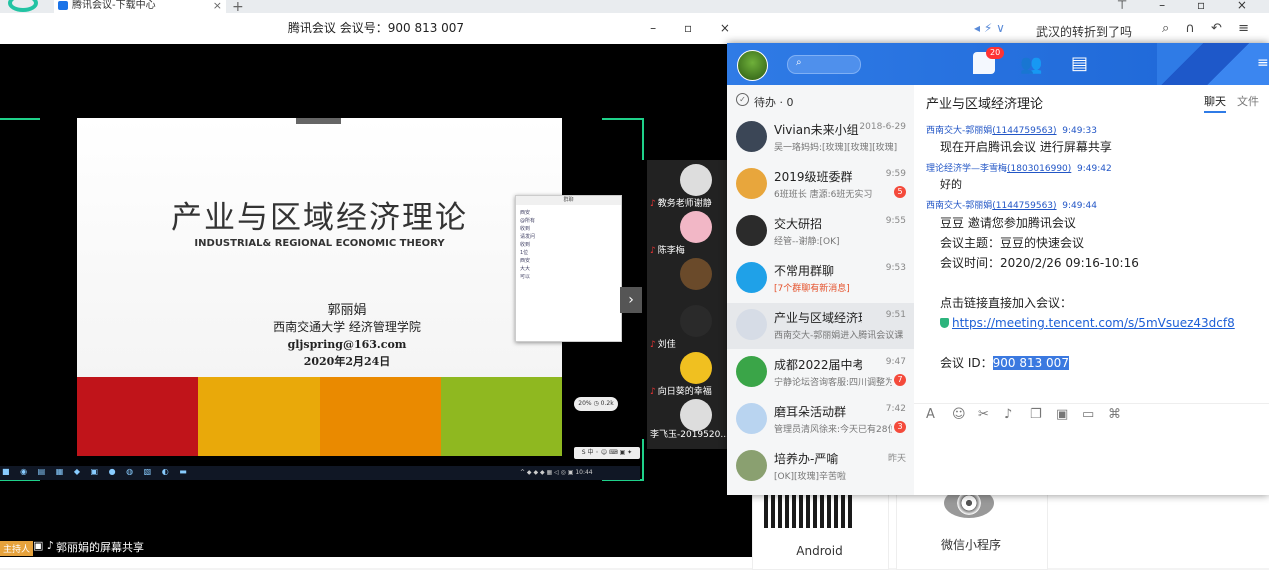 The image size is (1269, 570). I want to click on message-text: 好的, so click(951, 184).